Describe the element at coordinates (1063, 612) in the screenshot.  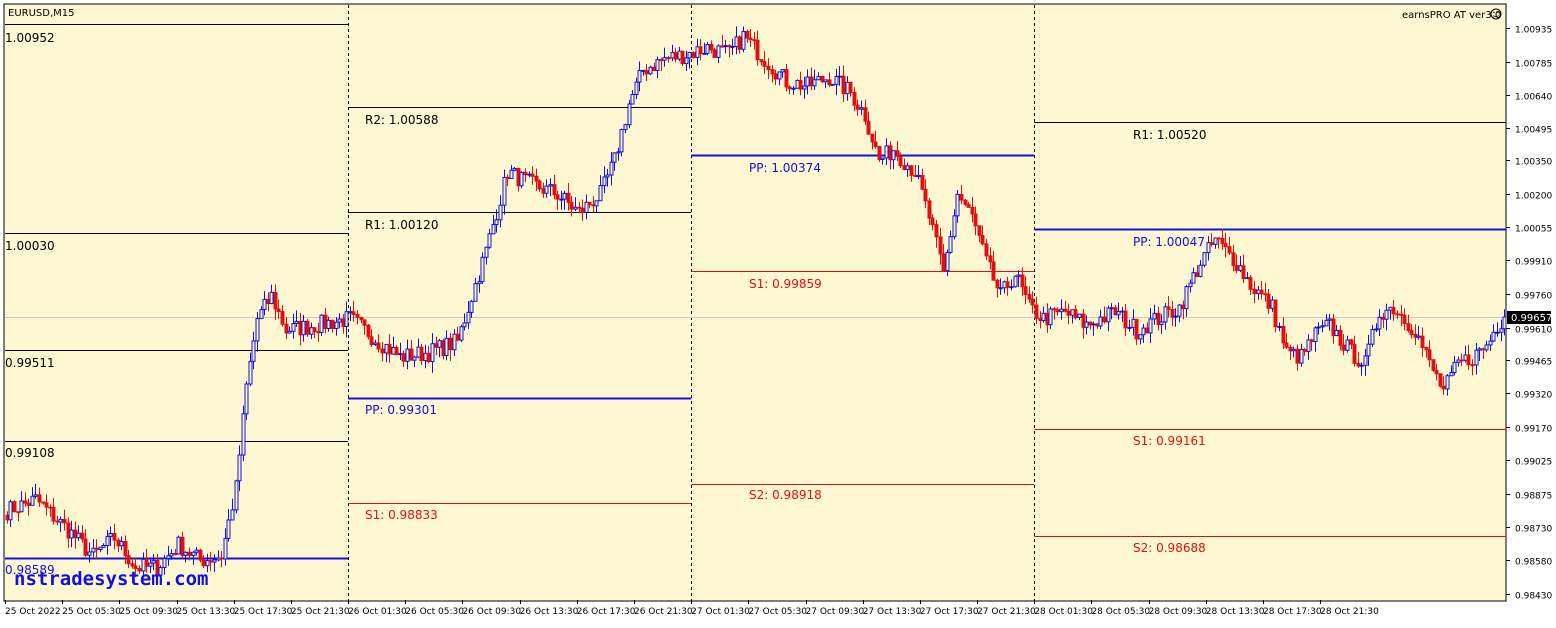
I see `x-tick-label: 28 Oct 01:30` at that location.